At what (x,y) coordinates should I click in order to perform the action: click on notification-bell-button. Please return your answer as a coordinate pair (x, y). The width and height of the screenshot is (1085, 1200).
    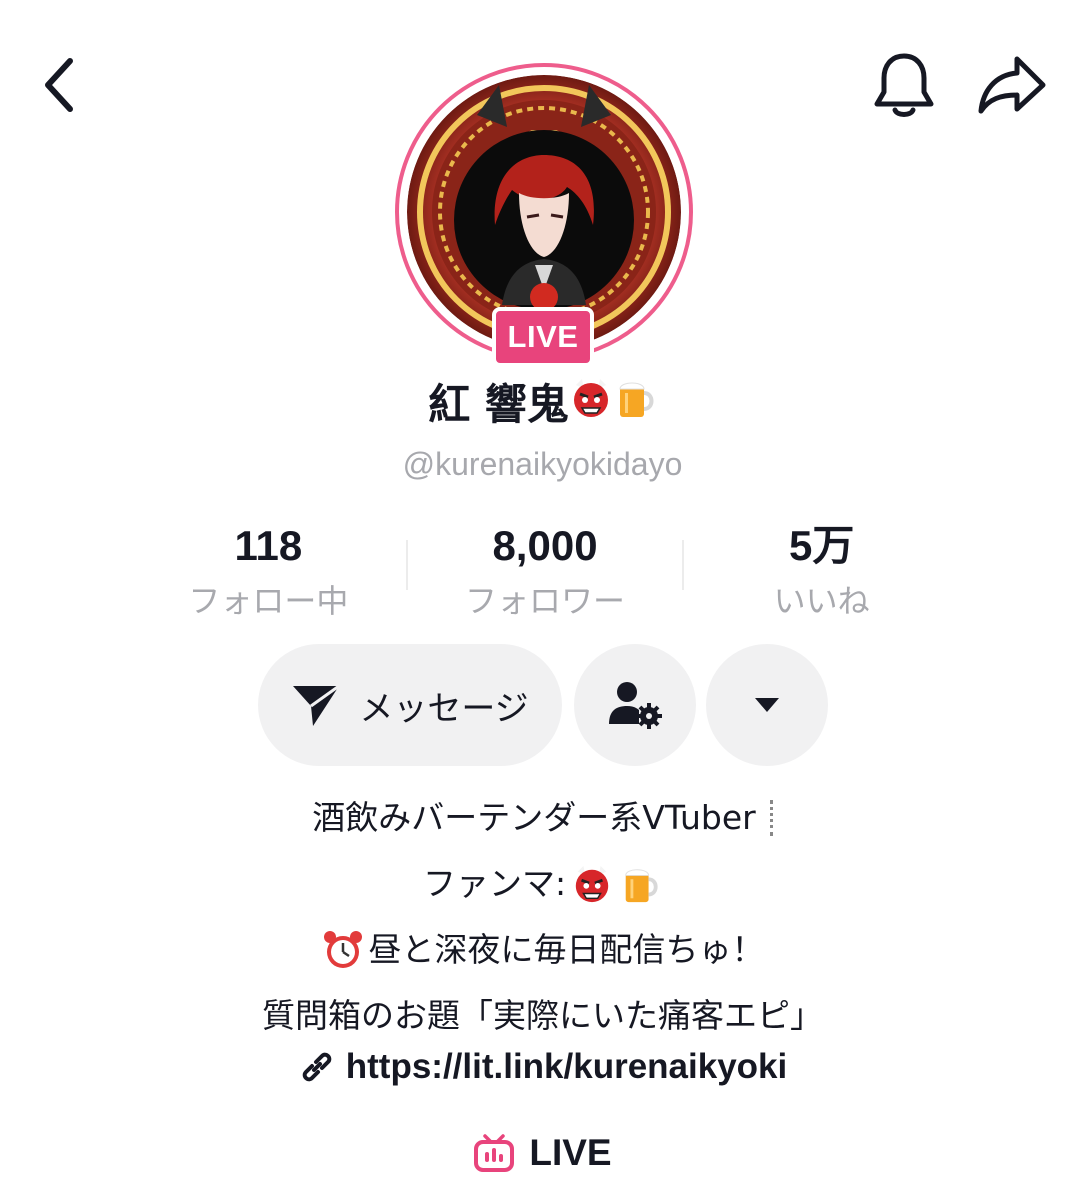
    Looking at the image, I should click on (904, 85).